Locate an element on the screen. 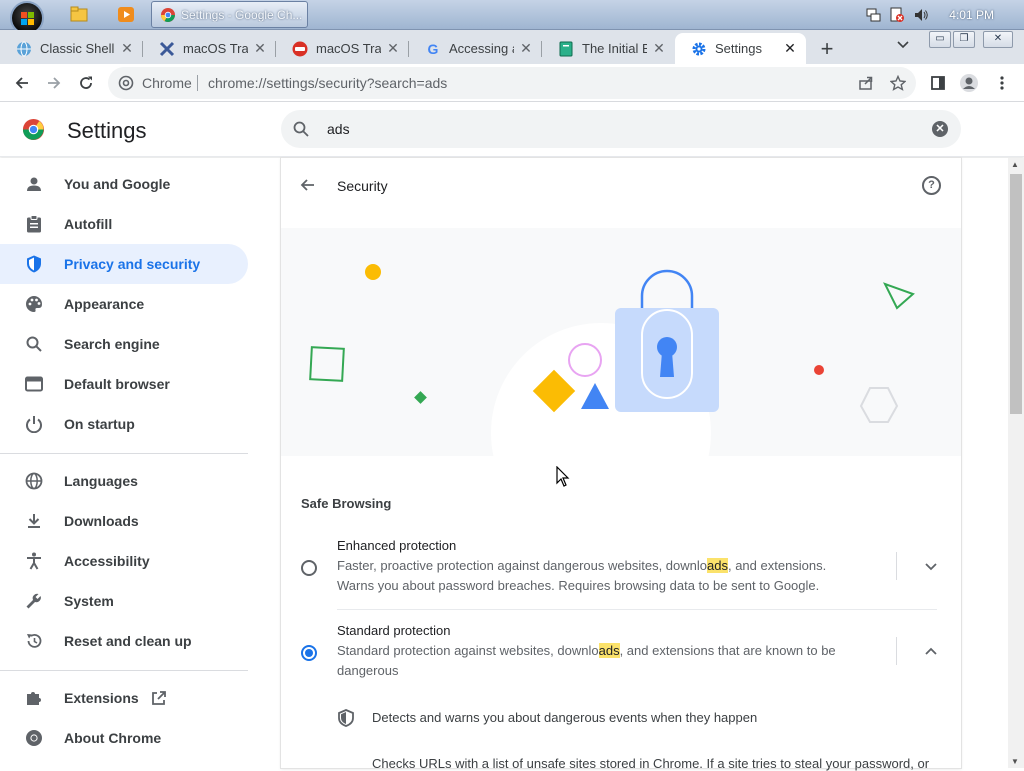 This screenshot has height=771, width=1024. settings-header: Settings ads ✕ is located at coordinates (512, 129).